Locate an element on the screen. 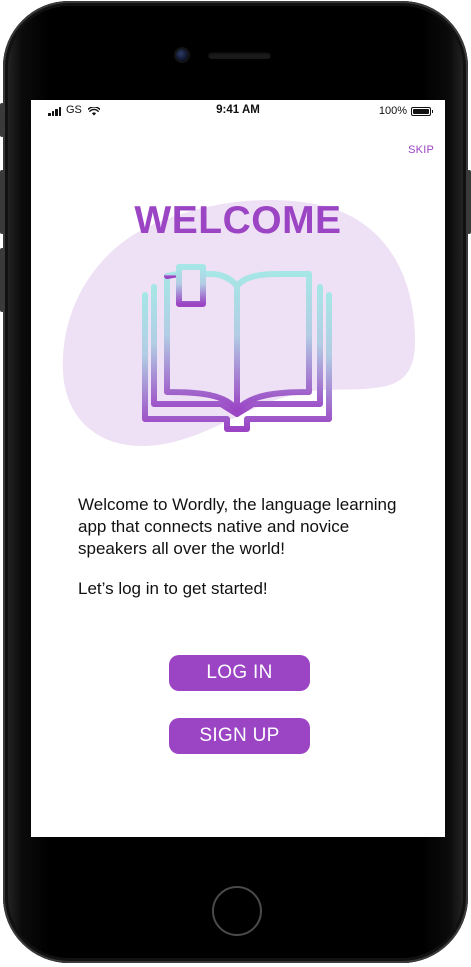 This screenshot has width=471, height=967. power-button is located at coordinates (469, 202).